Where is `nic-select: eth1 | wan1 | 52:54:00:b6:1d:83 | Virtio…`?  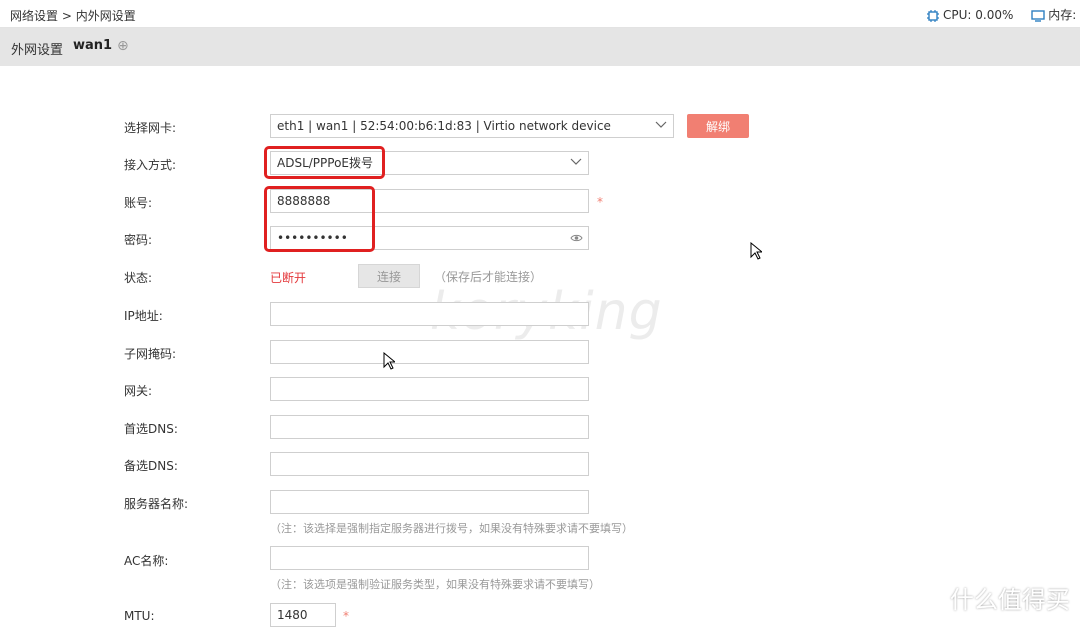
nic-select: eth1 | wan1 | 52:54:00:b6:1d:83 | Virtio… is located at coordinates (472, 126).